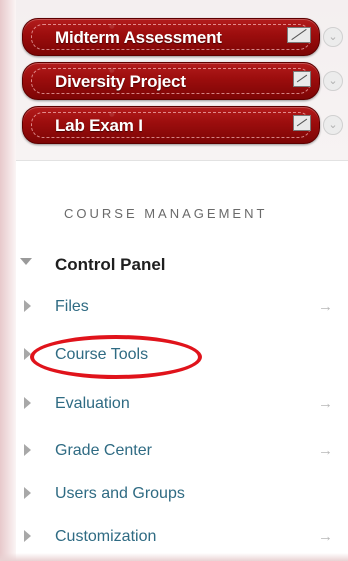  I want to click on bottom-shadow, so click(174, 557).